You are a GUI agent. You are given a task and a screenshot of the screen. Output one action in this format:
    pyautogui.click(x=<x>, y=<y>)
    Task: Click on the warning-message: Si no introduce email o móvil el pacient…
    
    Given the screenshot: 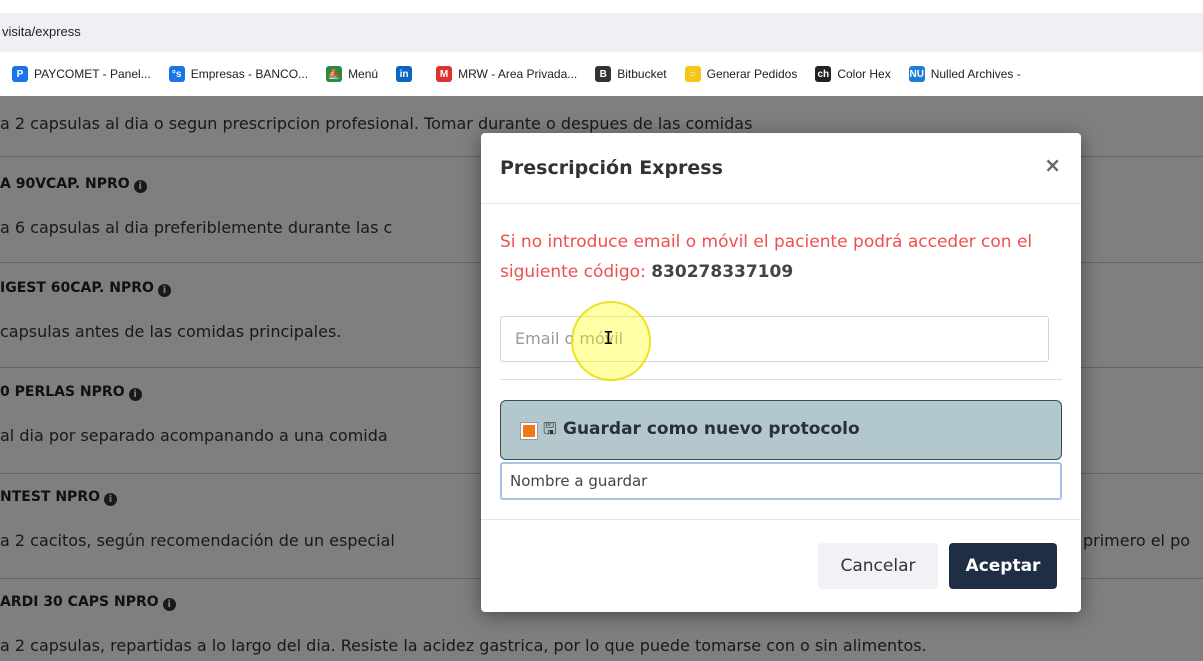 What is the action you would take?
    pyautogui.click(x=780, y=257)
    